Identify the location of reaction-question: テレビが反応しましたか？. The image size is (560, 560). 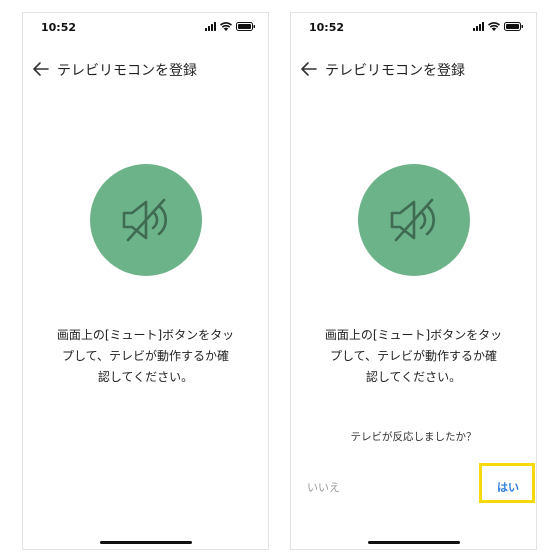
(413, 437).